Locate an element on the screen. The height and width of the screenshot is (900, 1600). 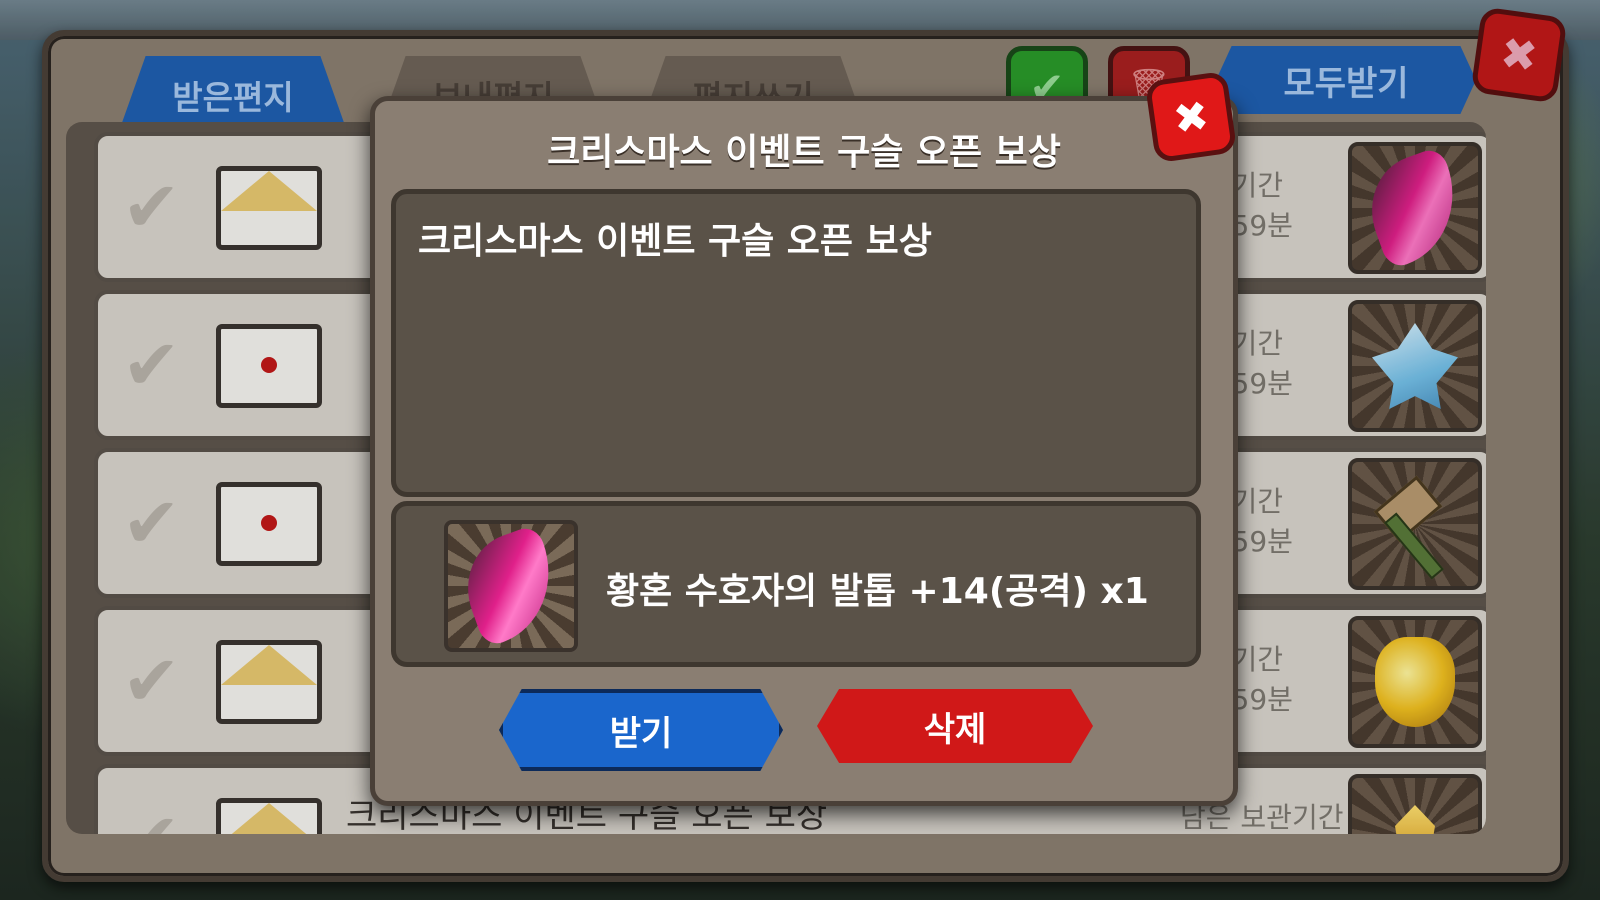
close-modal-button: ✖ is located at coordinates (1191, 117).